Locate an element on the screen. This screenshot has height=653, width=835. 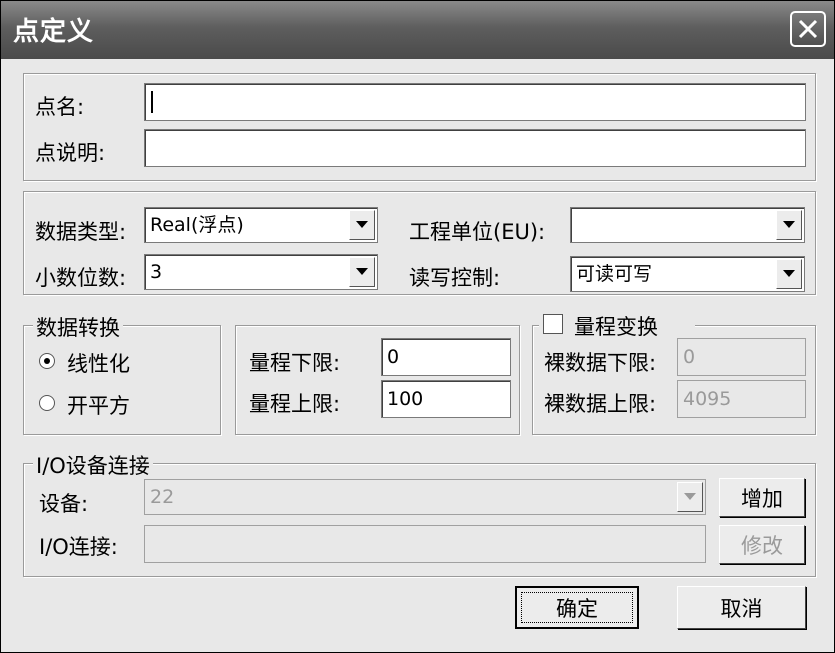
device-label: 设备: is located at coordinates (64, 504).